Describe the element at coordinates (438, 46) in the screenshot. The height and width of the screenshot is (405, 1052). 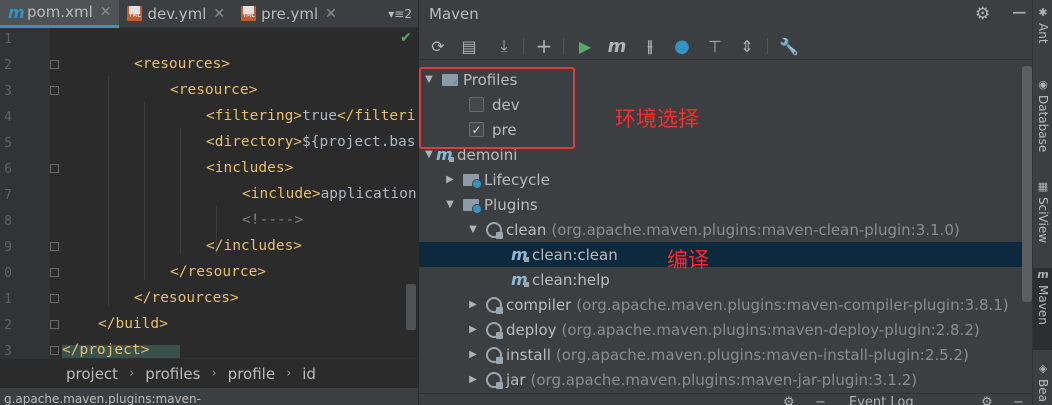
I see `reload-icon: ⟳` at that location.